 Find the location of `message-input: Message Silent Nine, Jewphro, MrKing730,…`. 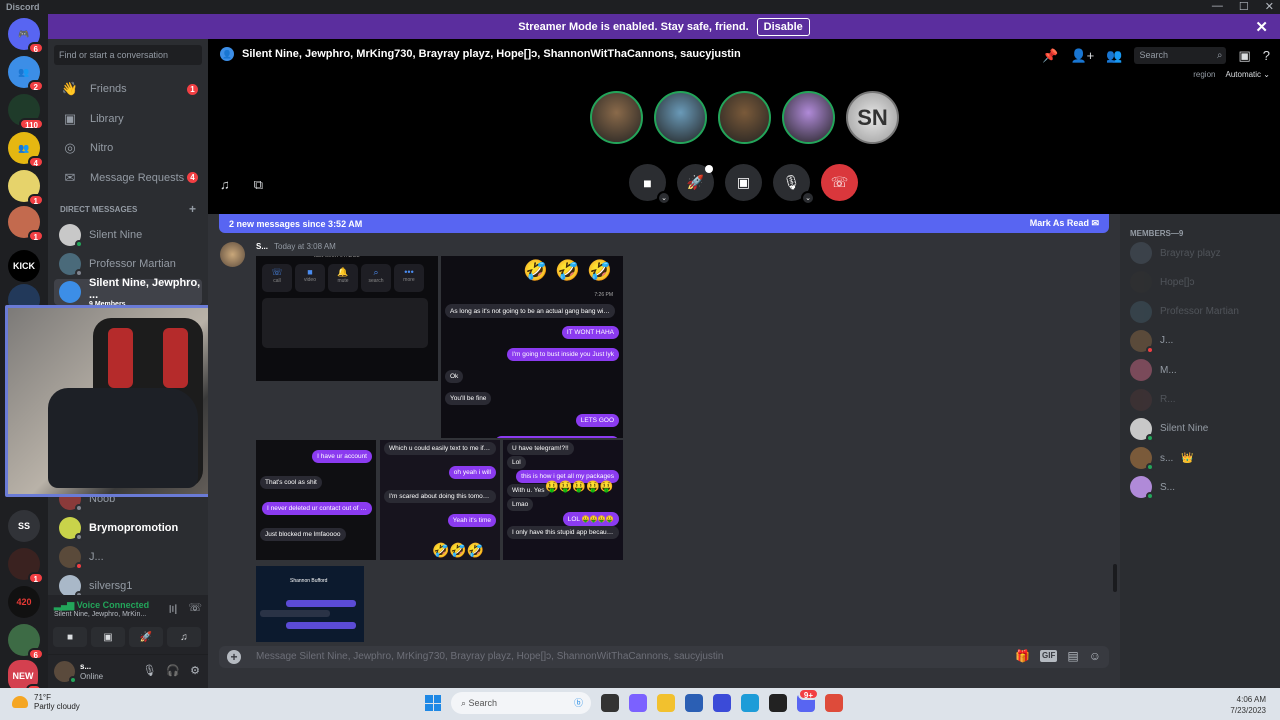

message-input: Message Silent Nine, Jewphro, MrKing730,… is located at coordinates (489, 656).